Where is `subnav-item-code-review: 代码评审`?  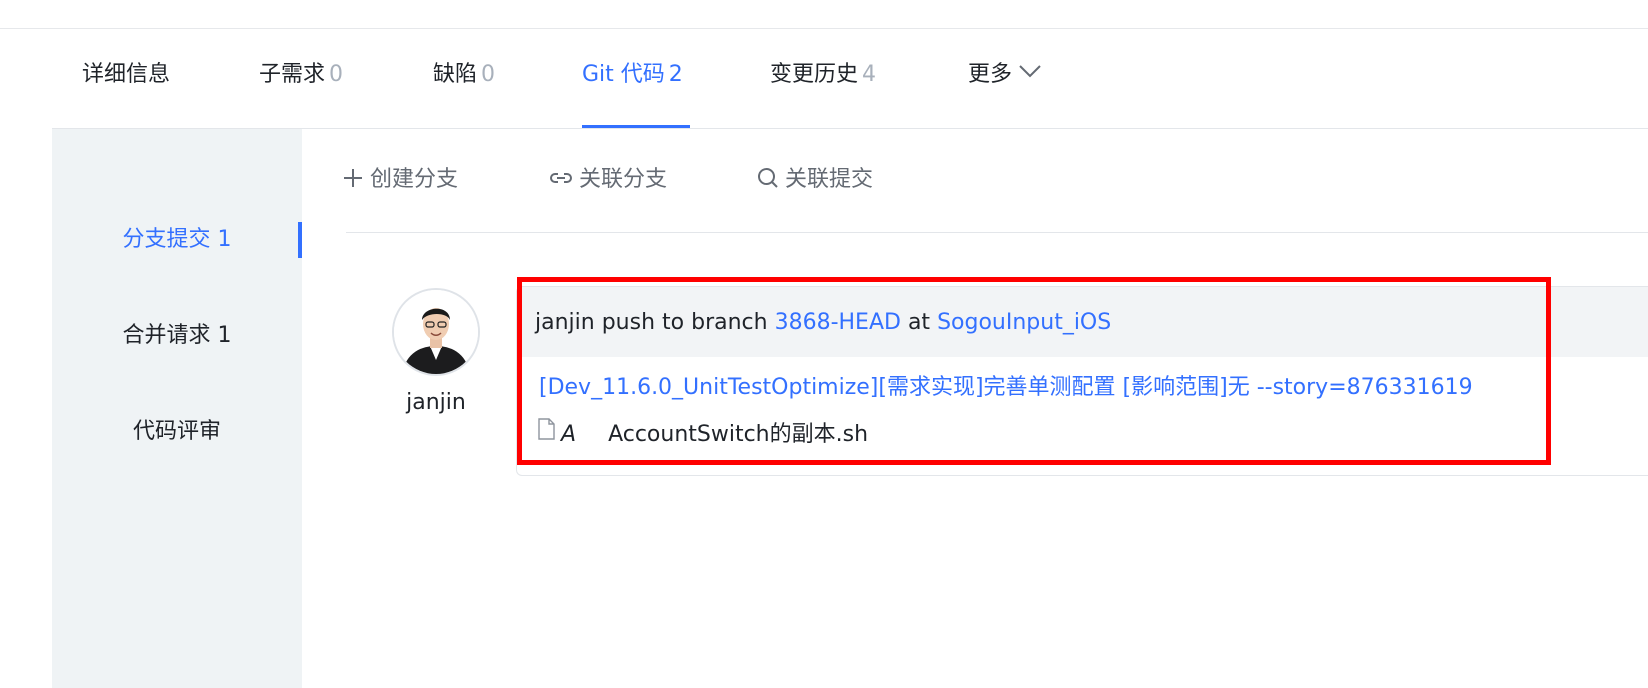
subnav-item-code-review: 代码评审 is located at coordinates (177, 432).